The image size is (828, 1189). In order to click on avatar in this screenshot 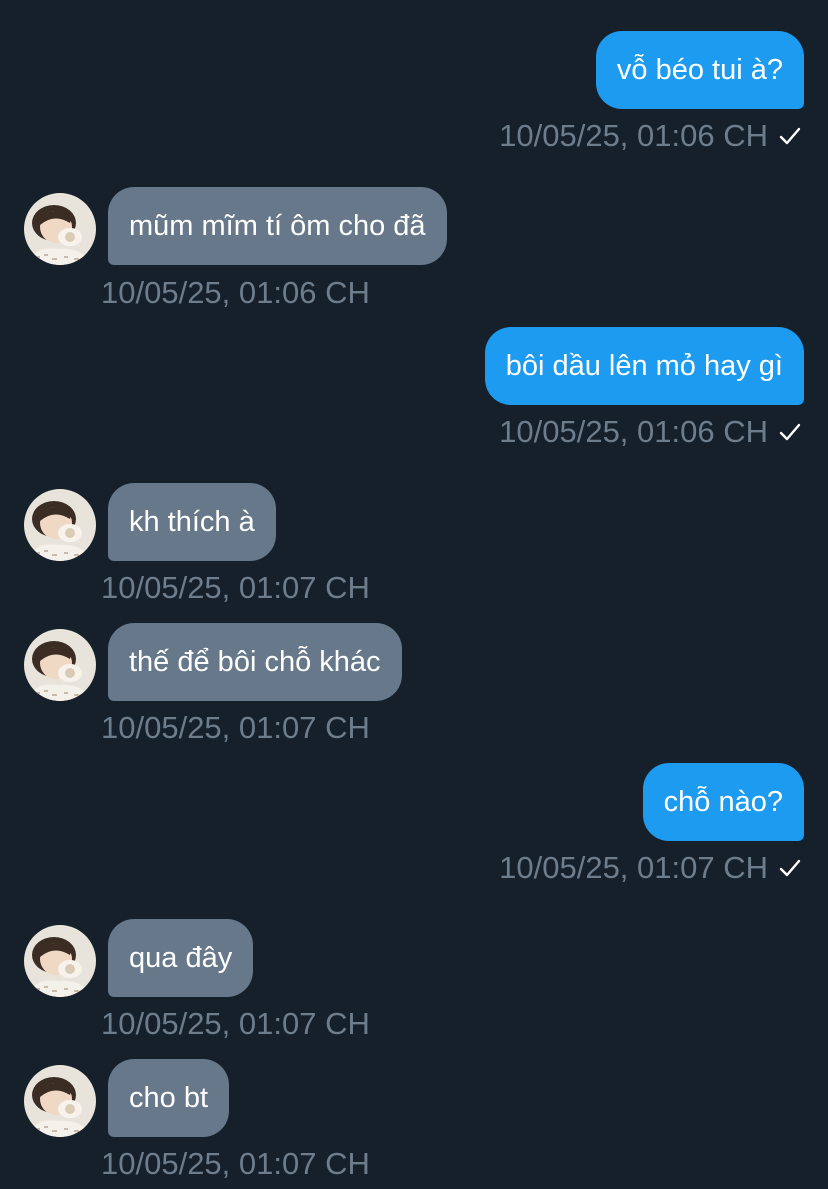, I will do `click(60, 1101)`.